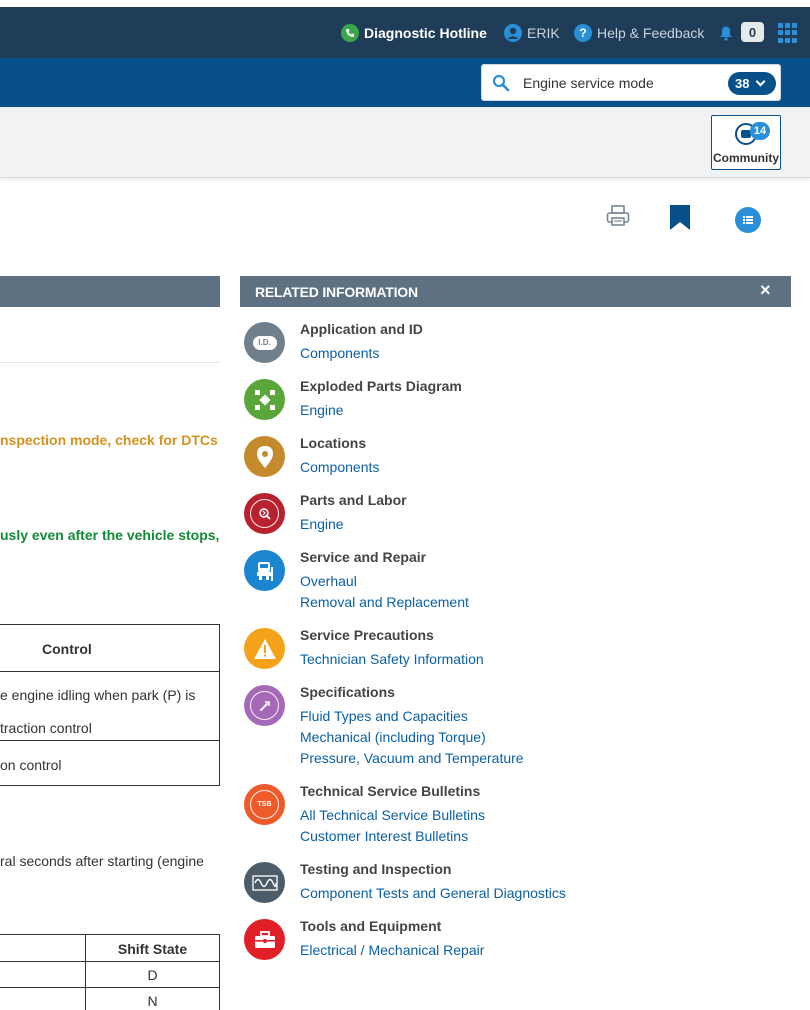  Describe the element at coordinates (384, 602) in the screenshot. I see `related-link-removal-replacement: Removal and Replacement` at that location.